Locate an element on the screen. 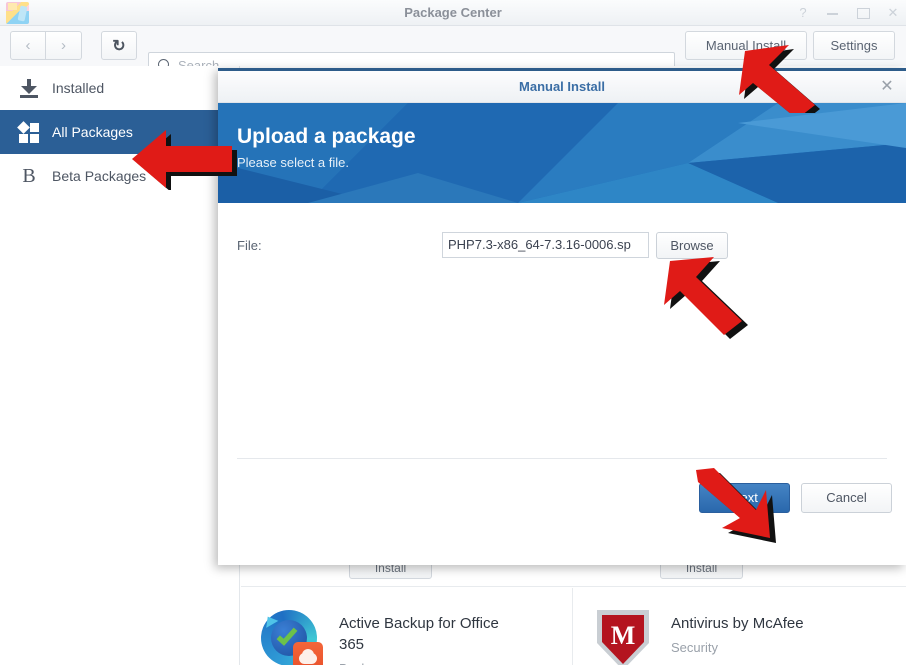 Image resolution: width=906 pixels, height=665 pixels. package-card: M Antivirus by McAfee Security is located at coordinates (739, 626).